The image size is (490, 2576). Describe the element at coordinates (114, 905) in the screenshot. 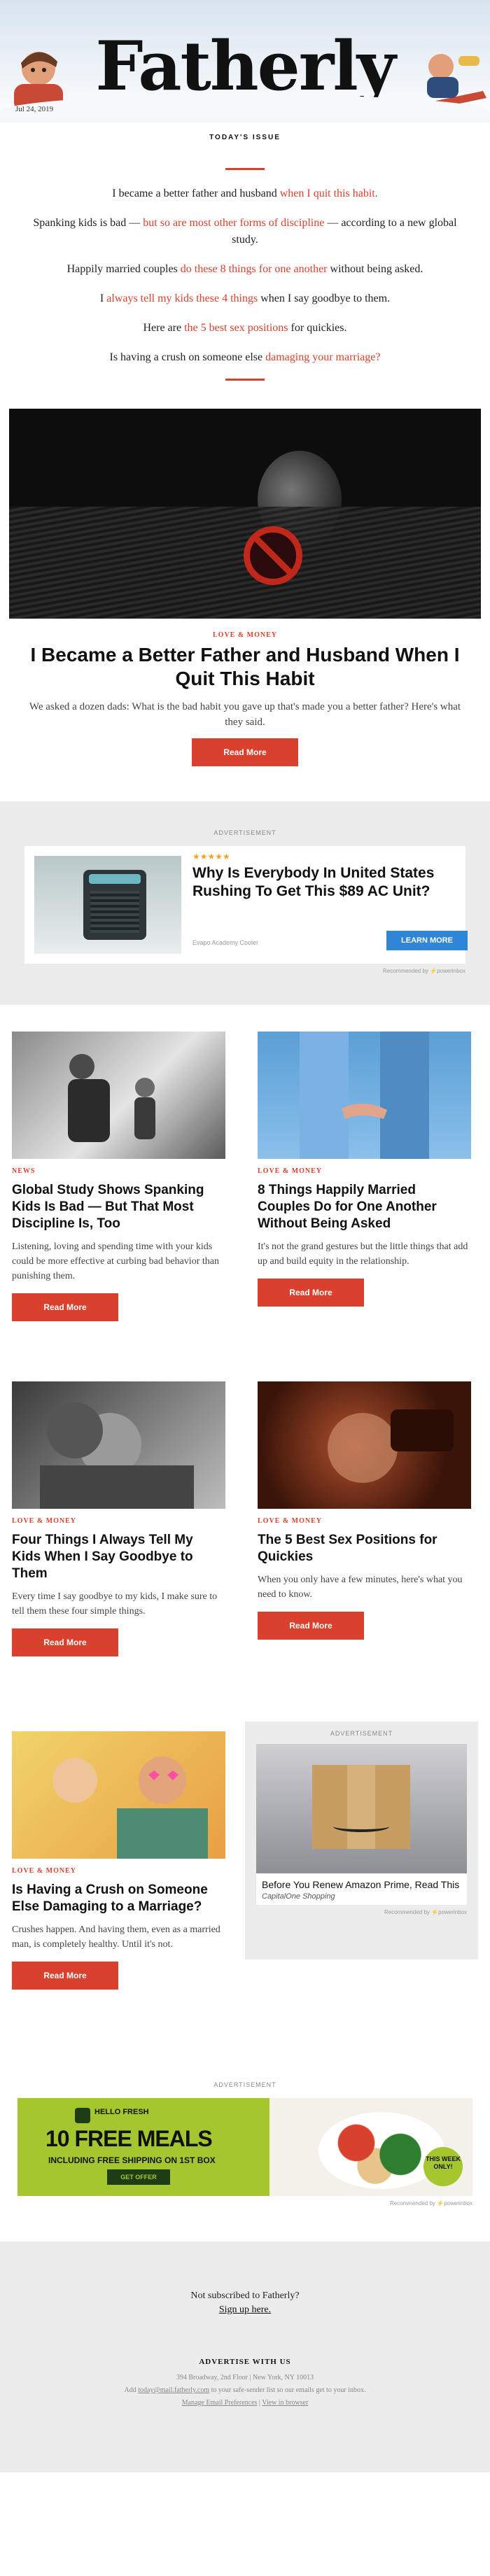

I see `ac-unit` at that location.